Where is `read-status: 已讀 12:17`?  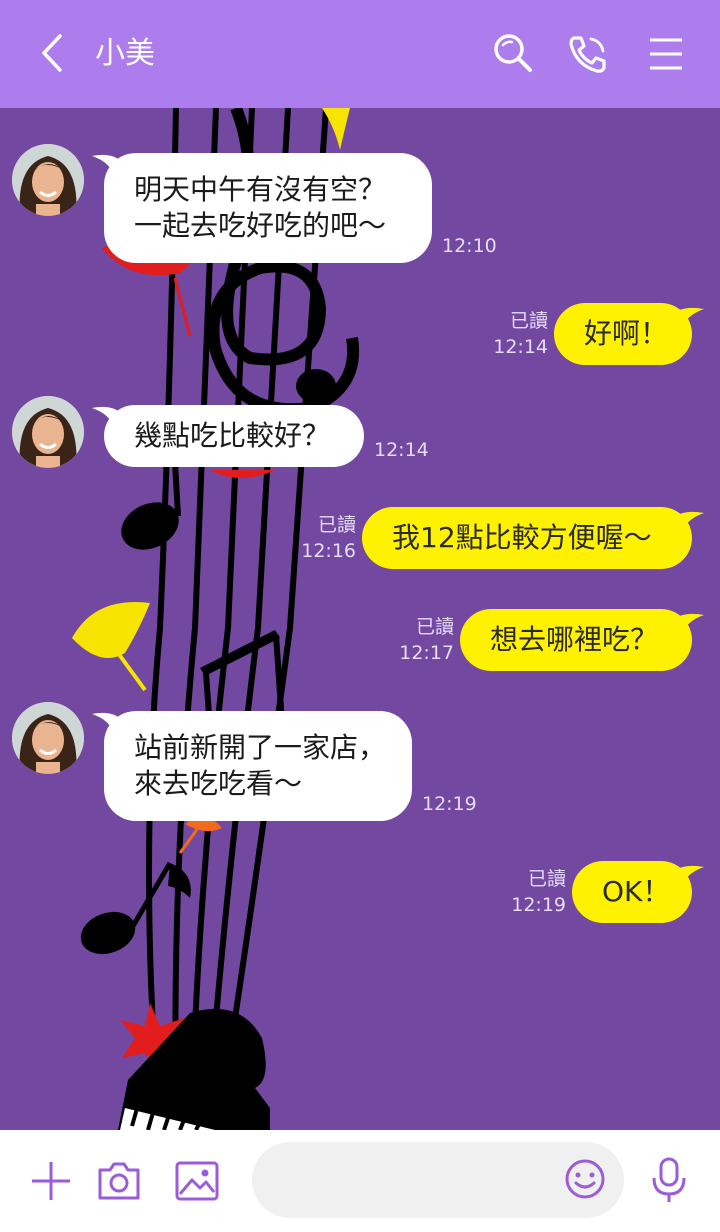
read-status: 已讀 12:17 is located at coordinates (426, 640).